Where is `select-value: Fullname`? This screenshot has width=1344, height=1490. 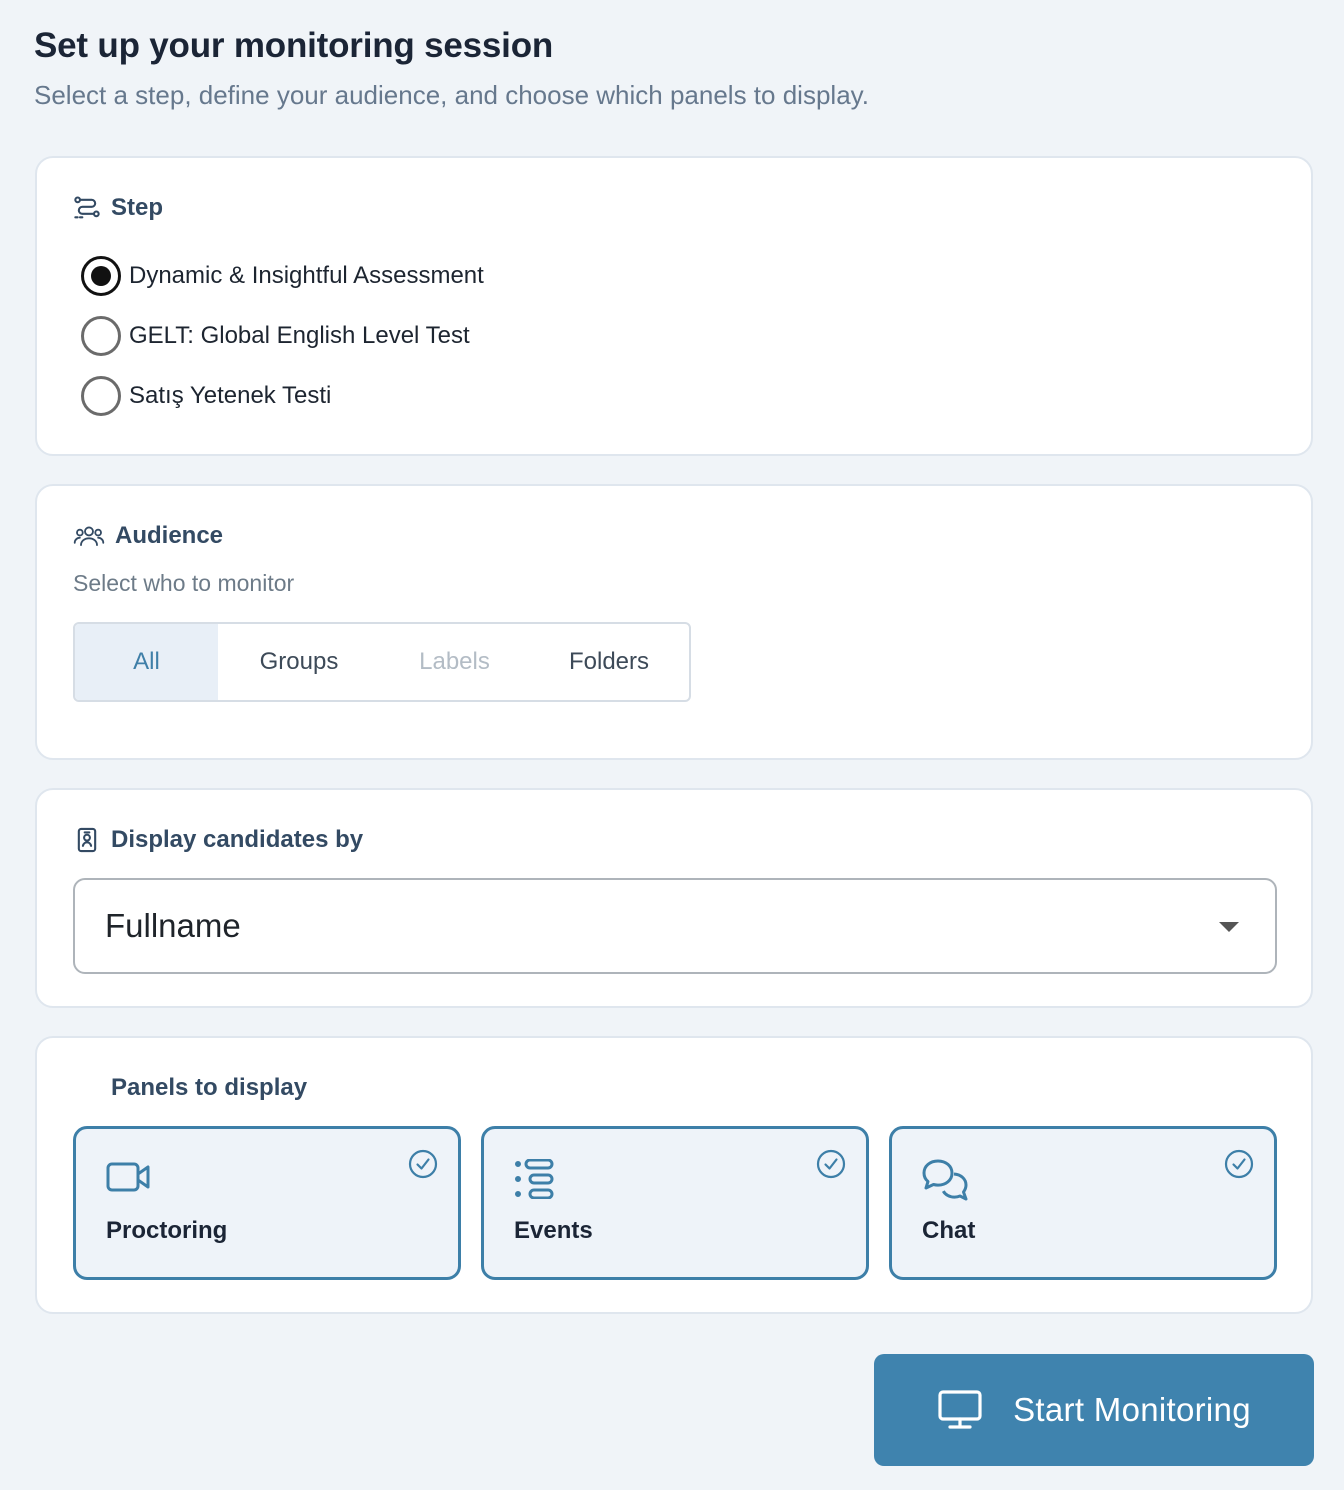
select-value: Fullname is located at coordinates (173, 925).